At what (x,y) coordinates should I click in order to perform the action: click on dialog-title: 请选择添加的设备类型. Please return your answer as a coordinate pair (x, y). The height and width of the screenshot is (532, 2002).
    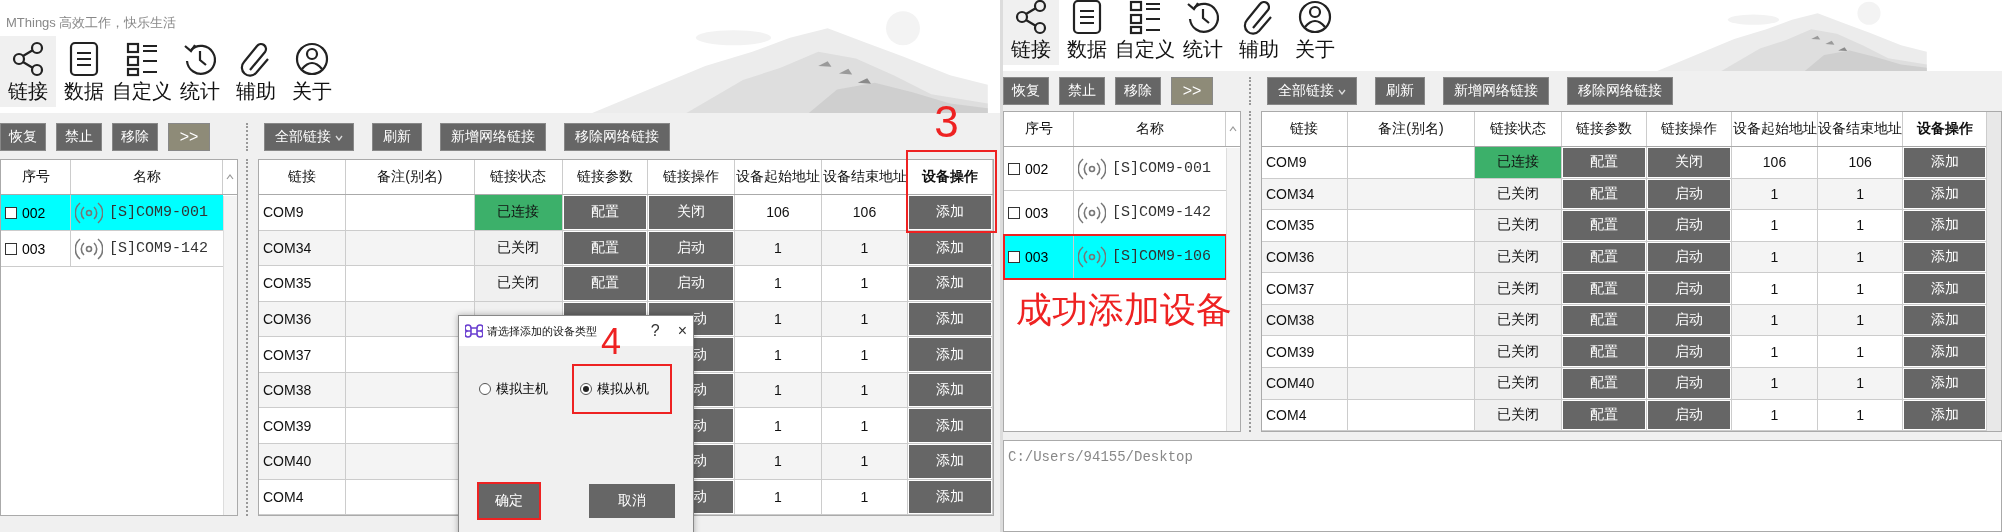
    Looking at the image, I should click on (542, 331).